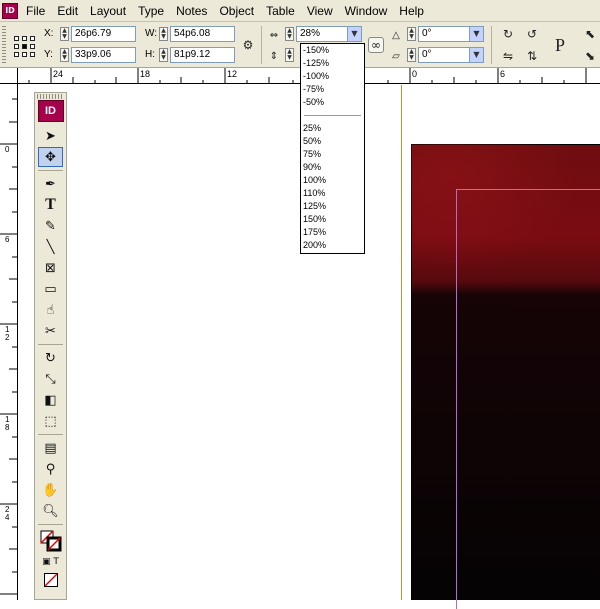 This screenshot has height=609, width=600. I want to click on zoom-tool-icon: 🔍︎, so click(50, 511).